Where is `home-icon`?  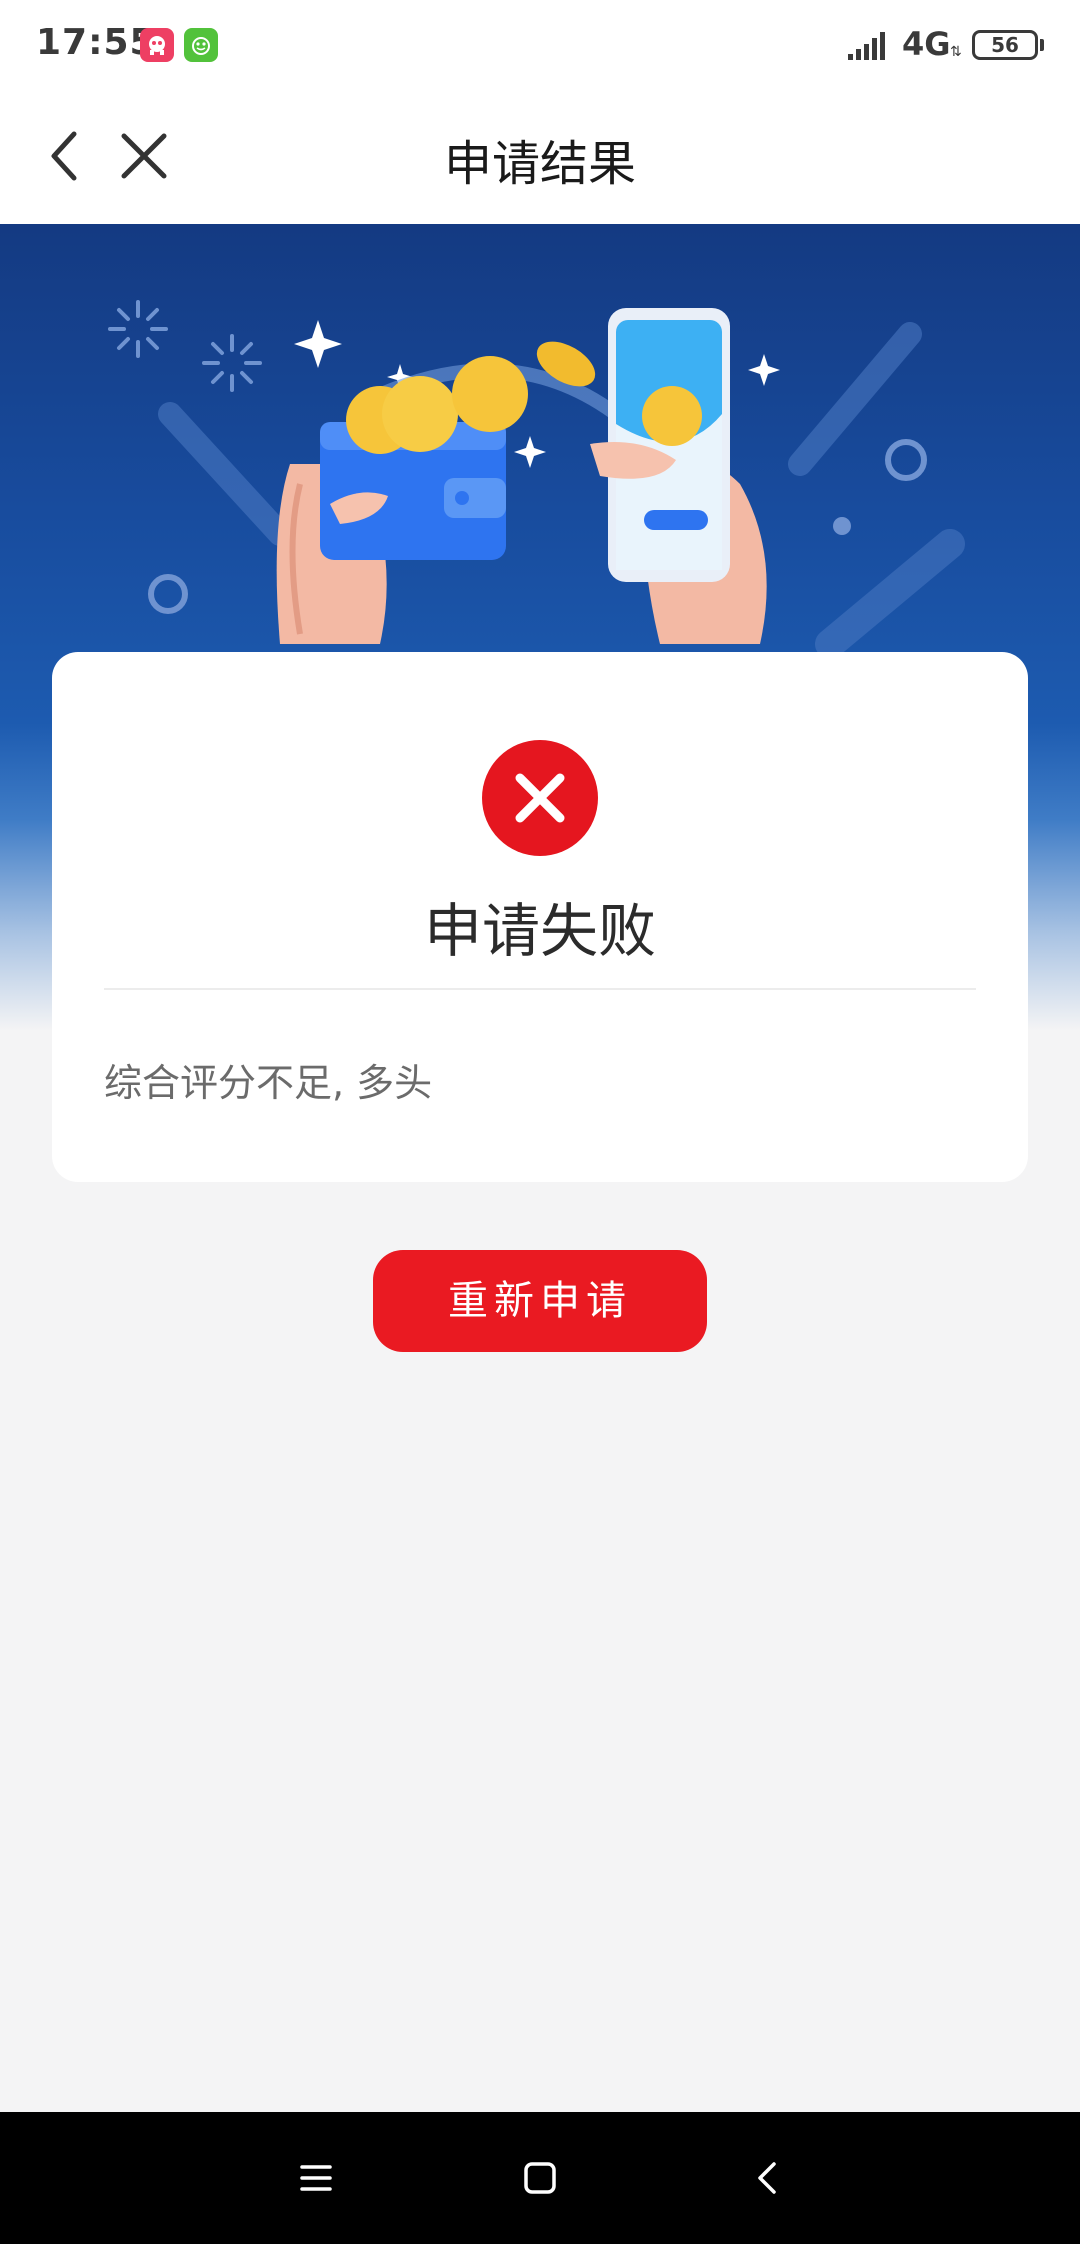 home-icon is located at coordinates (540, 2178).